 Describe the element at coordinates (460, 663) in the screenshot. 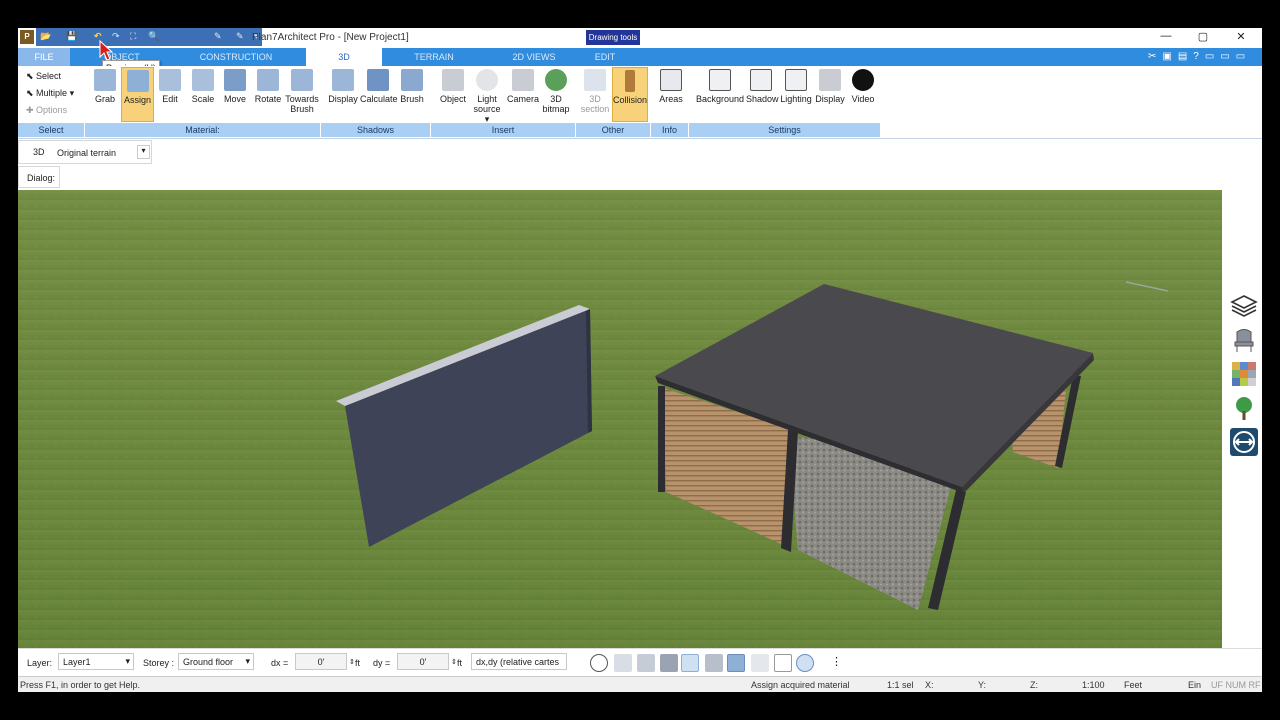

I see `dy-unit: ft` at that location.